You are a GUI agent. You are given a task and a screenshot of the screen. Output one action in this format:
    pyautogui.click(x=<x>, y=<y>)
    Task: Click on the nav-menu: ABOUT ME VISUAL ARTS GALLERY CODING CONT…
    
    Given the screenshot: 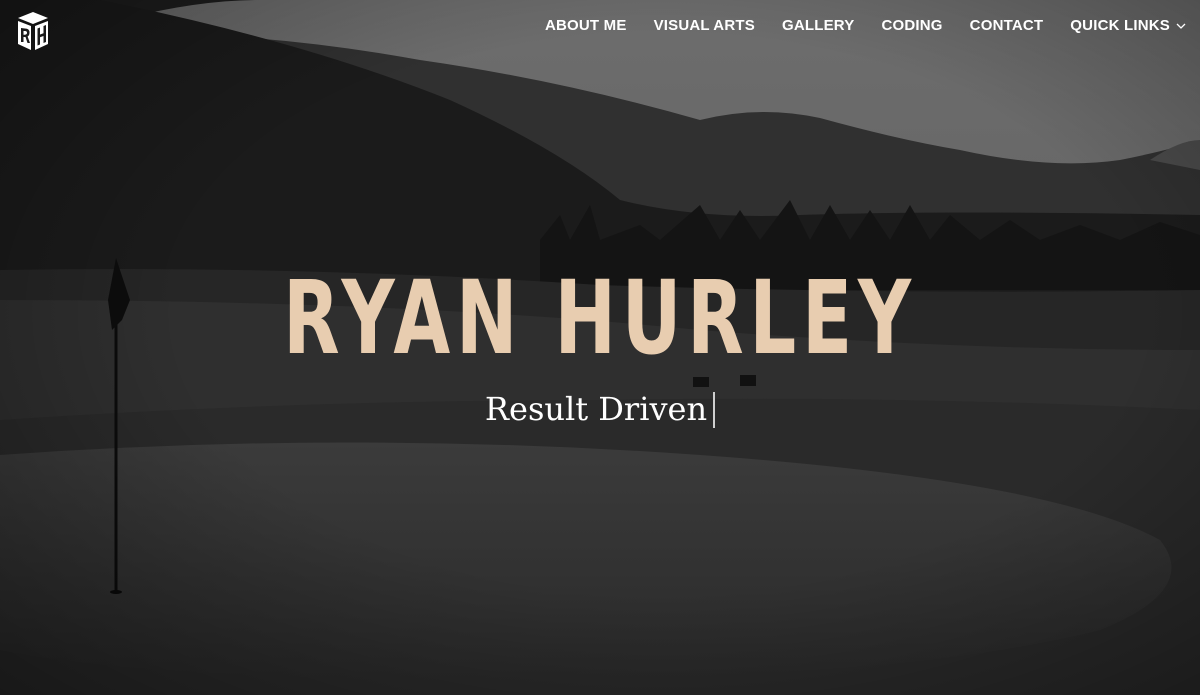 What is the action you would take?
    pyautogui.click(x=852, y=25)
    